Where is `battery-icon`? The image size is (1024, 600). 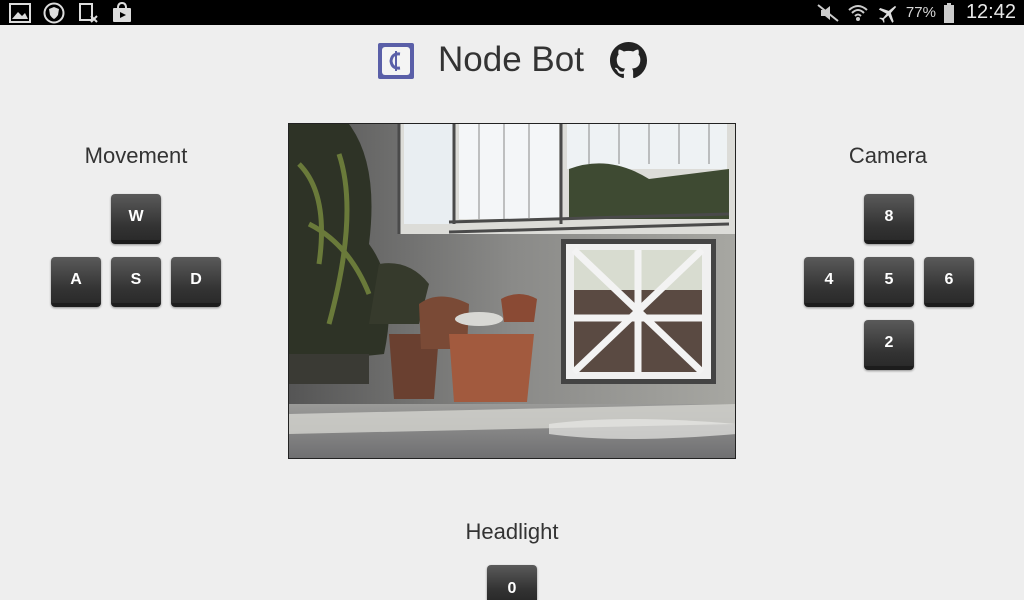
battery-icon is located at coordinates (949, 13).